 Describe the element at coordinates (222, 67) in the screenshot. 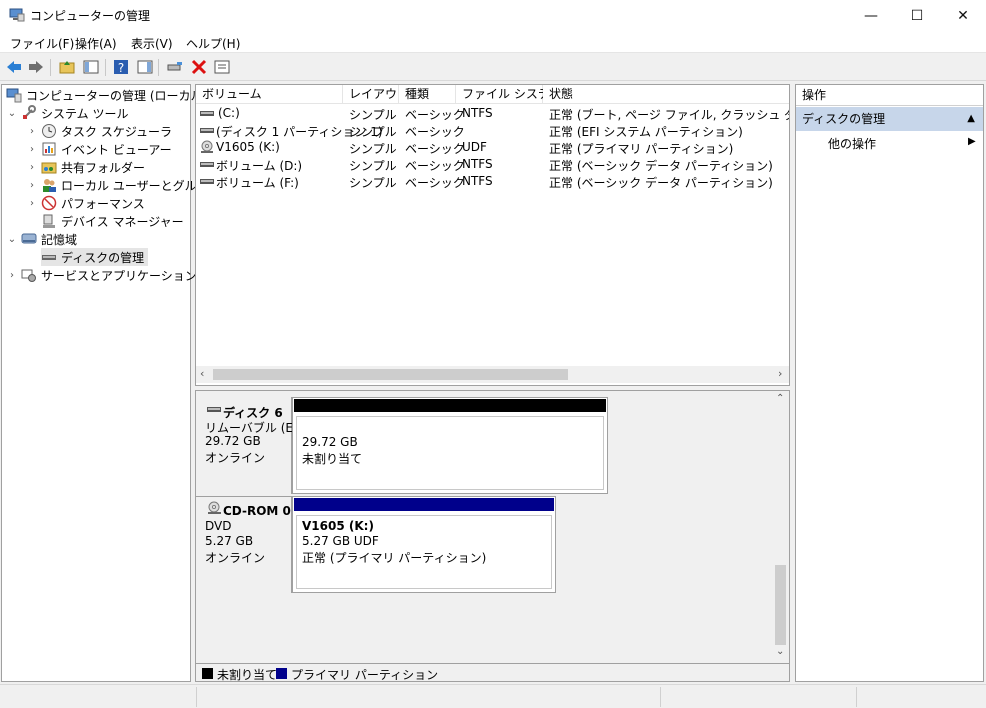

I see `properties-icon` at that location.